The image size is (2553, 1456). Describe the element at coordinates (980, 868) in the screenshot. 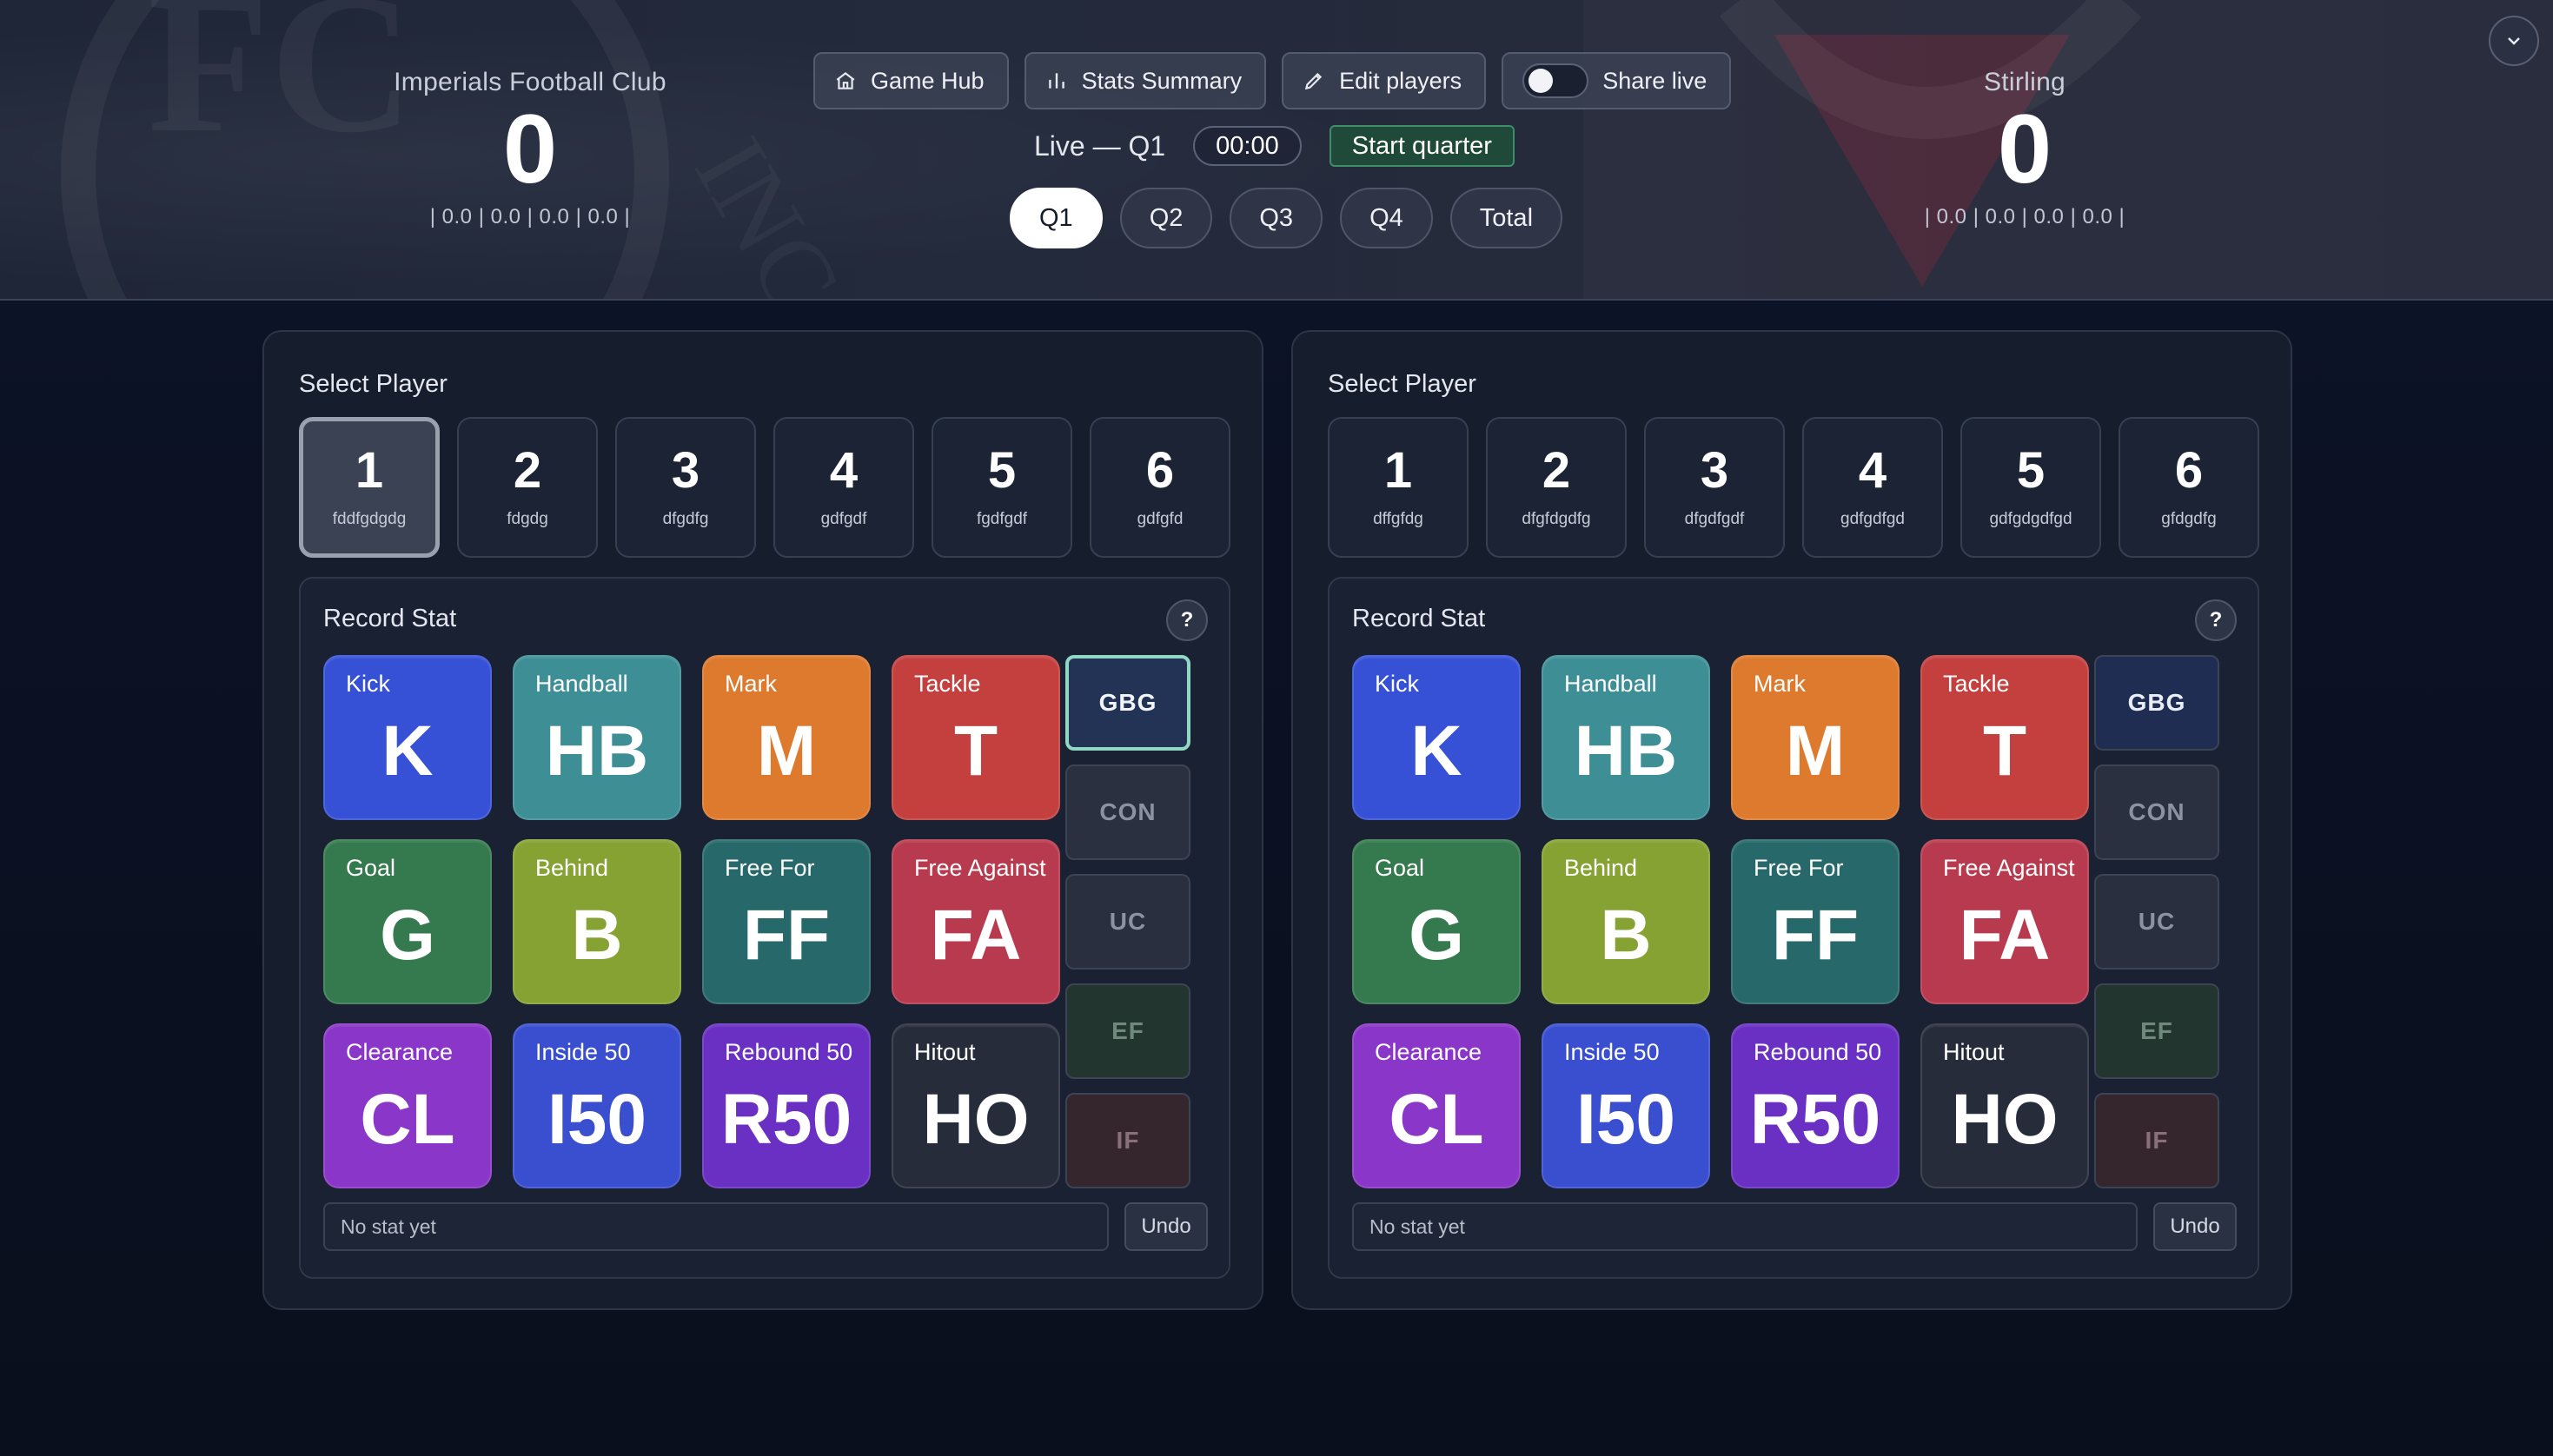

I see `stat-label: Free Against` at that location.